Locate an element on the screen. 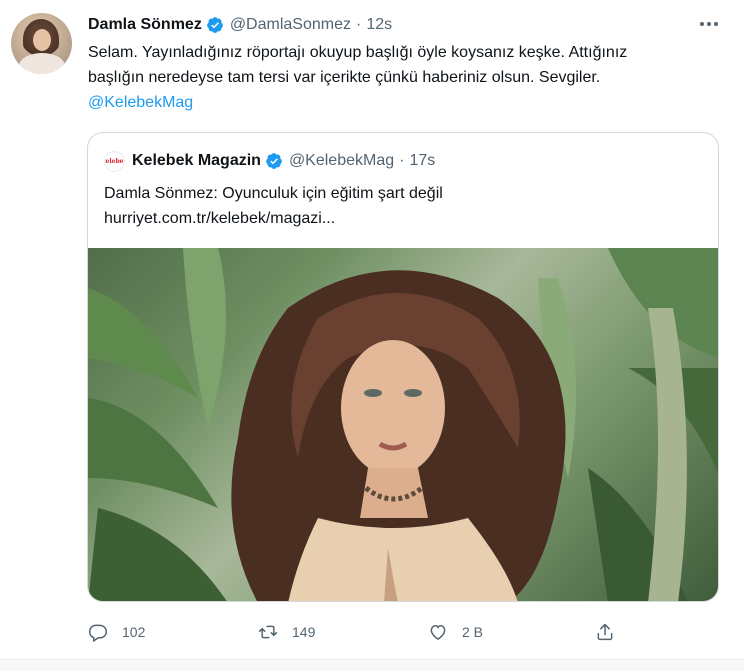 The height and width of the screenshot is (671, 744). timeline-gap is located at coordinates (372, 665).